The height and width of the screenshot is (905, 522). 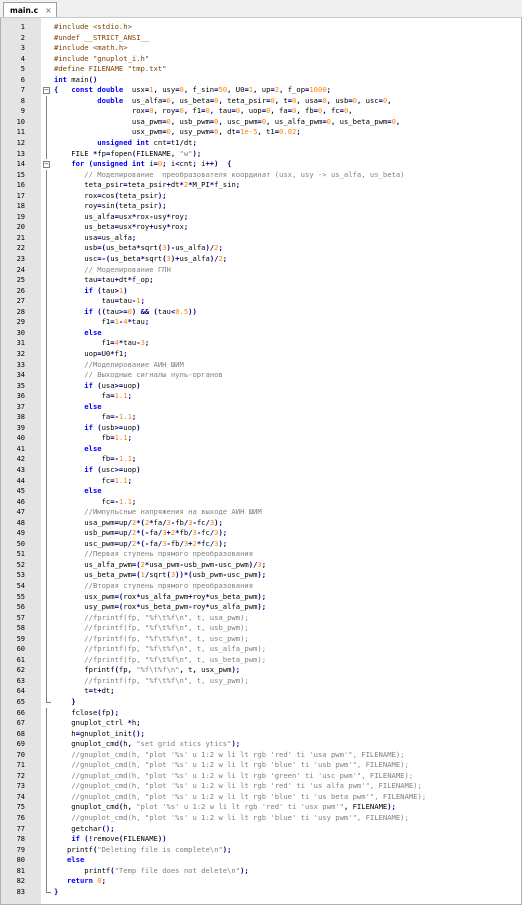 I want to click on code-line: 4 #include "gnuplot_i.h", so click(x=261, y=59).